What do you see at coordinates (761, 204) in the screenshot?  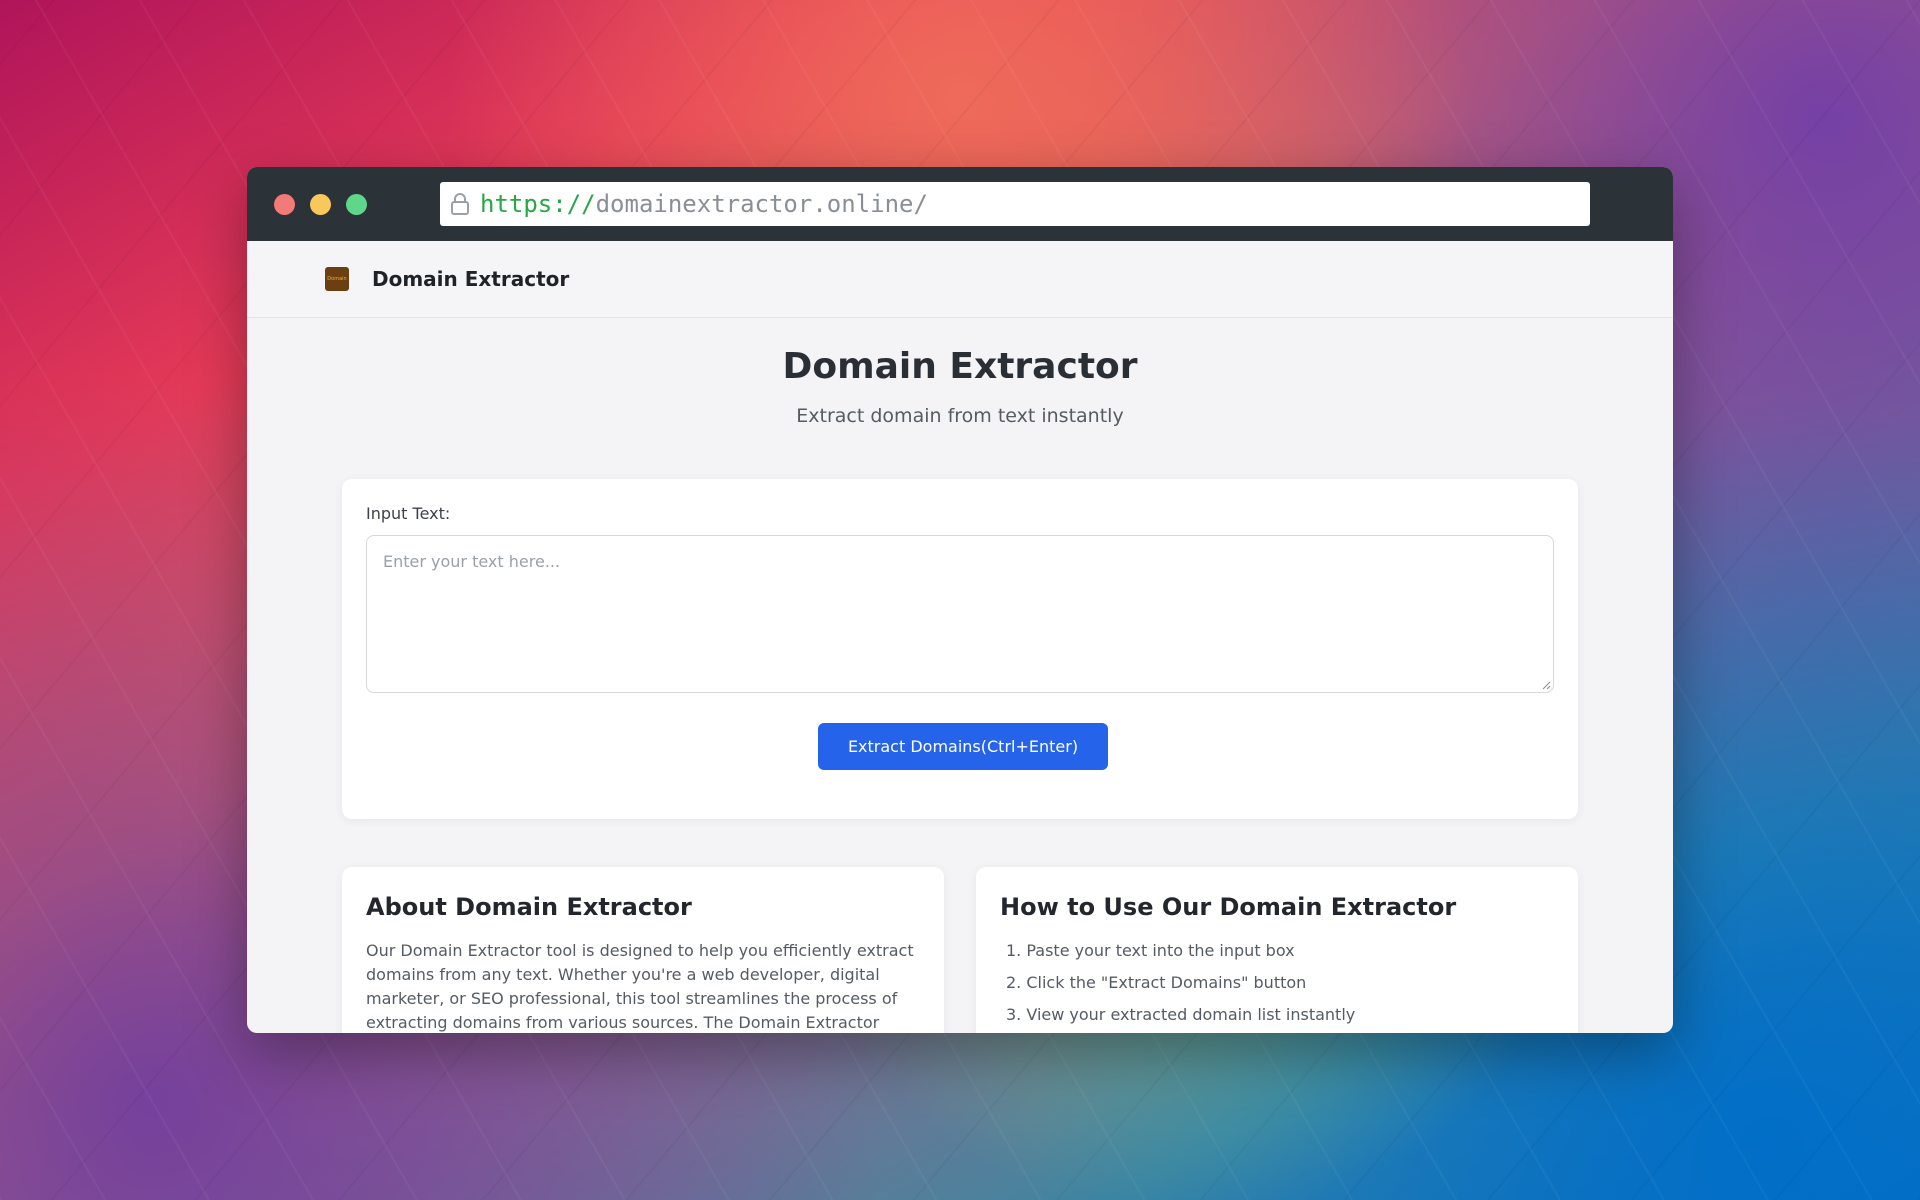 I see `url-host: domainextractor.online/` at bounding box center [761, 204].